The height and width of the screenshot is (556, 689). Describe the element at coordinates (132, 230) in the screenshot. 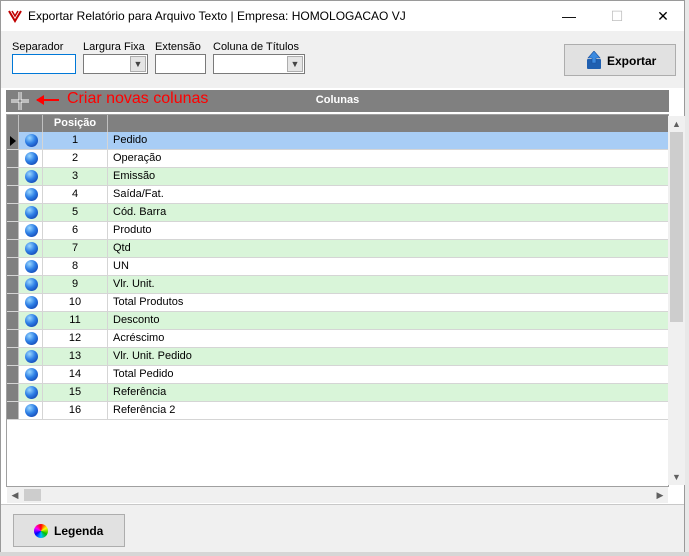

I see `column-name-cell: Produto` at that location.